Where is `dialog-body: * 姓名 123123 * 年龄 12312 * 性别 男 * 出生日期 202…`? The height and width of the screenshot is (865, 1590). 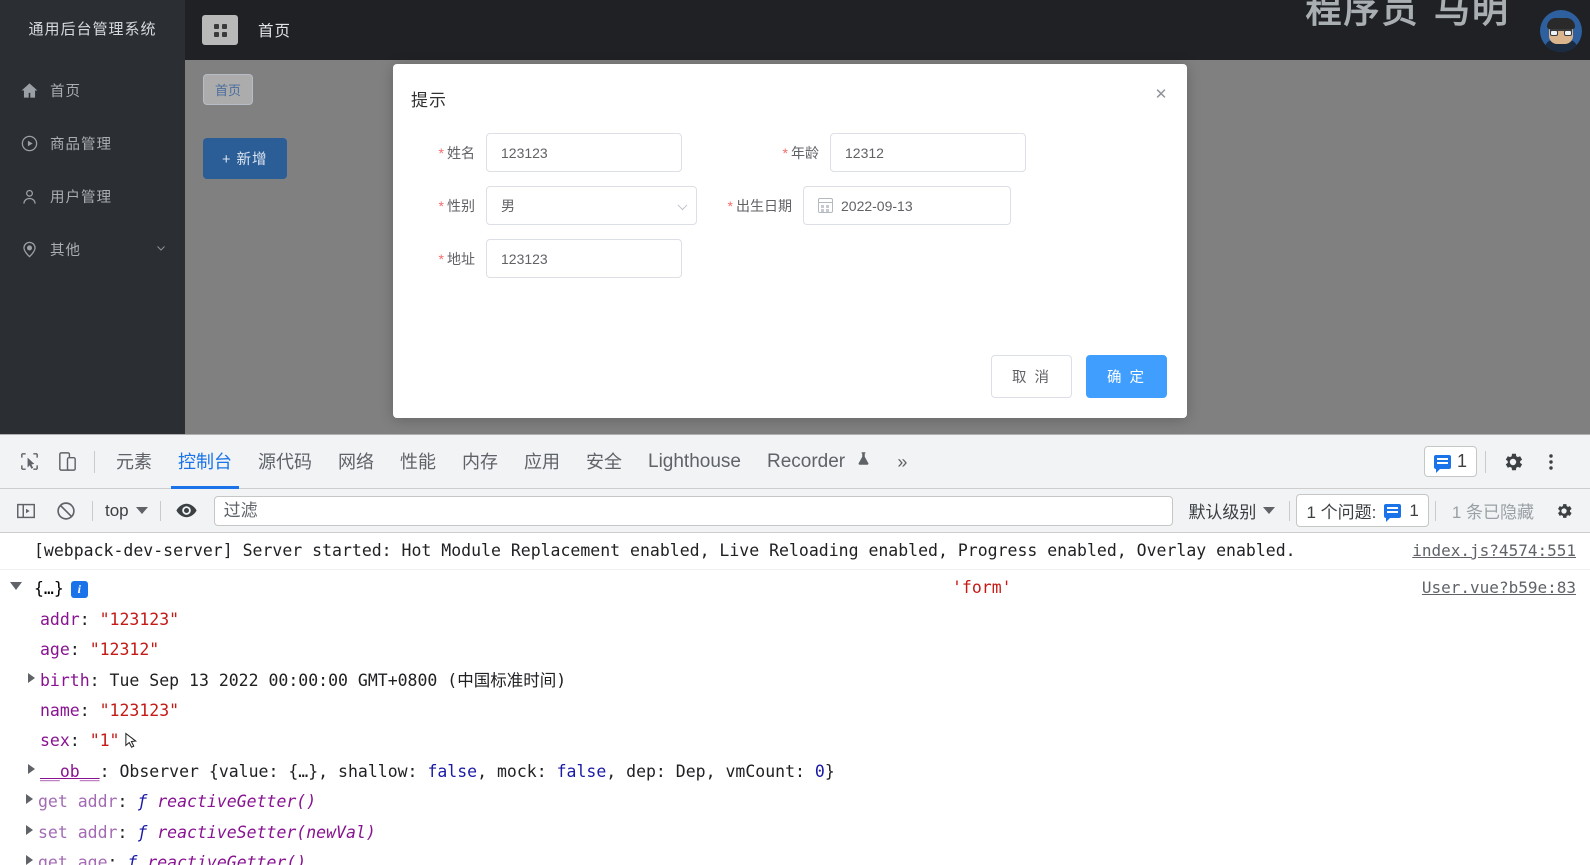
dialog-body: * 姓名 123123 * 年龄 12312 * 性别 男 * 出生日期 202… is located at coordinates (790, 194).